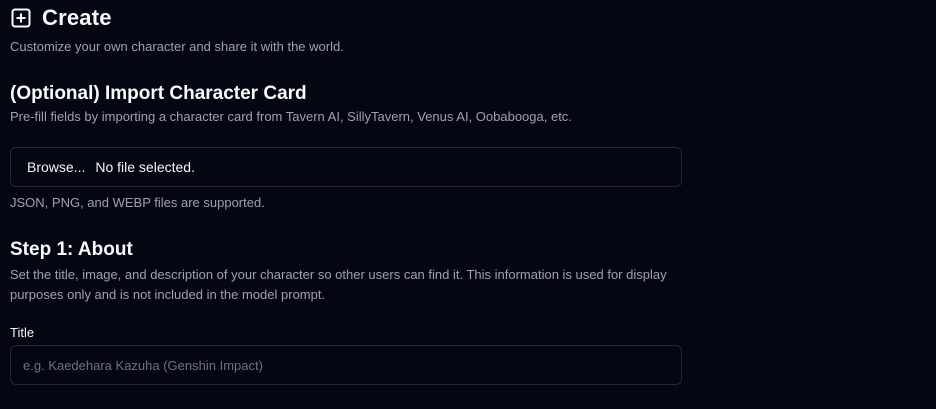  What do you see at coordinates (22, 332) in the screenshot?
I see `title-label: Title` at bounding box center [22, 332].